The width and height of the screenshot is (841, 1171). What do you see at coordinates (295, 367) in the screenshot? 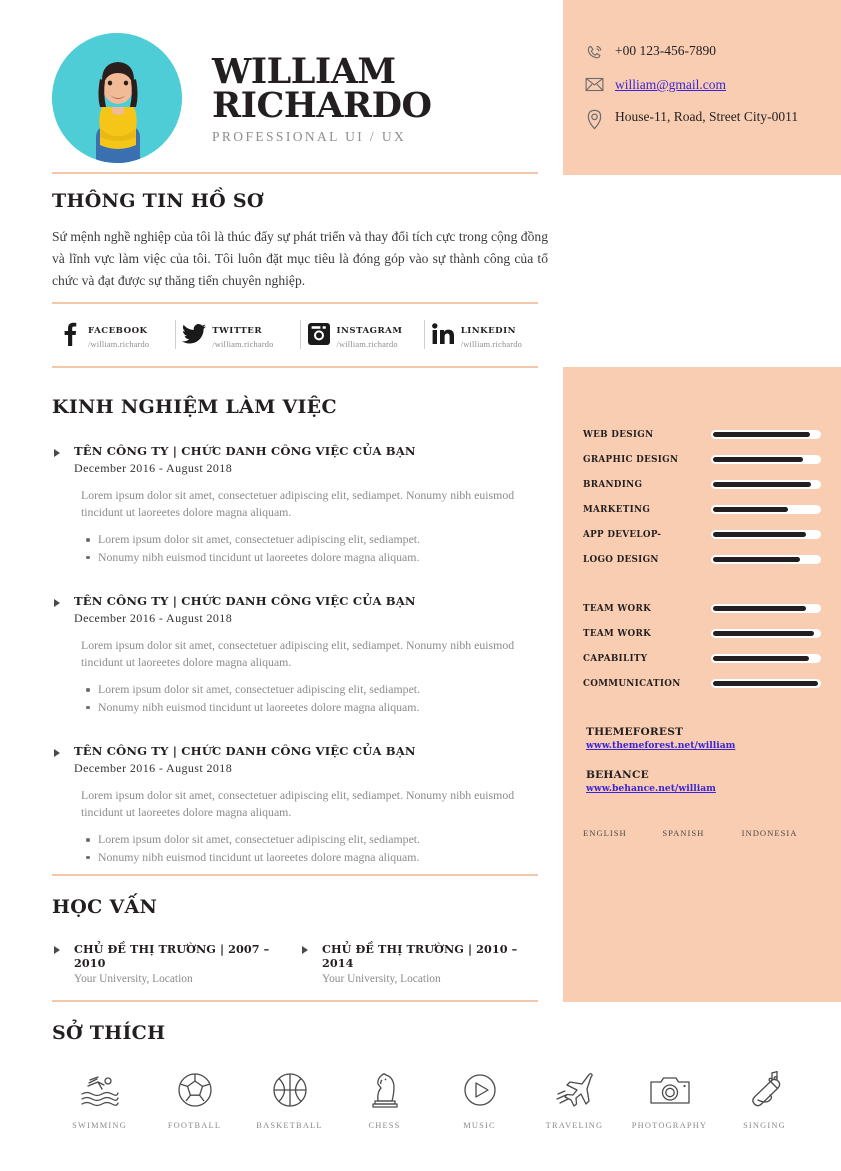
I see `socials-divider` at bounding box center [295, 367].